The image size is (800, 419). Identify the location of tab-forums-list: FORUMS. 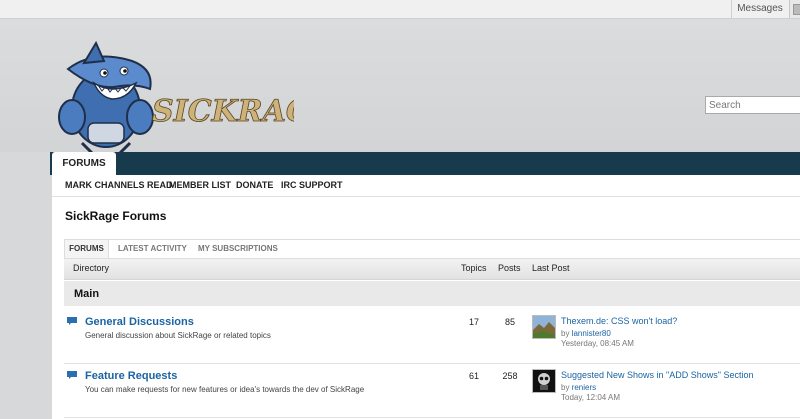
(87, 249).